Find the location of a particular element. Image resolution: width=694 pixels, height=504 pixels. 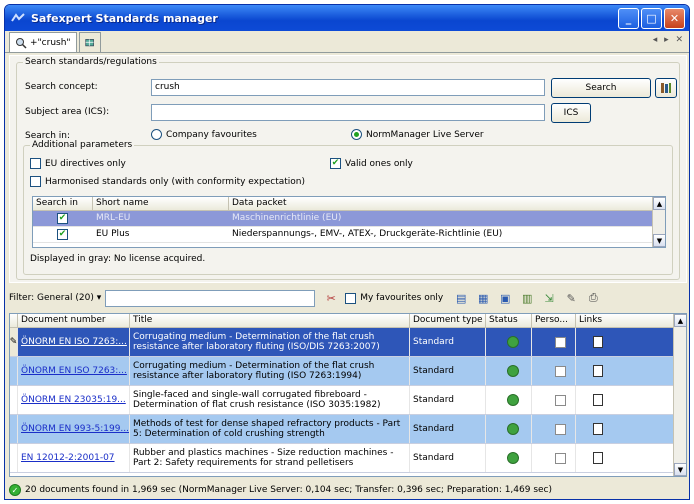

search-button: Search is located at coordinates (601, 88).